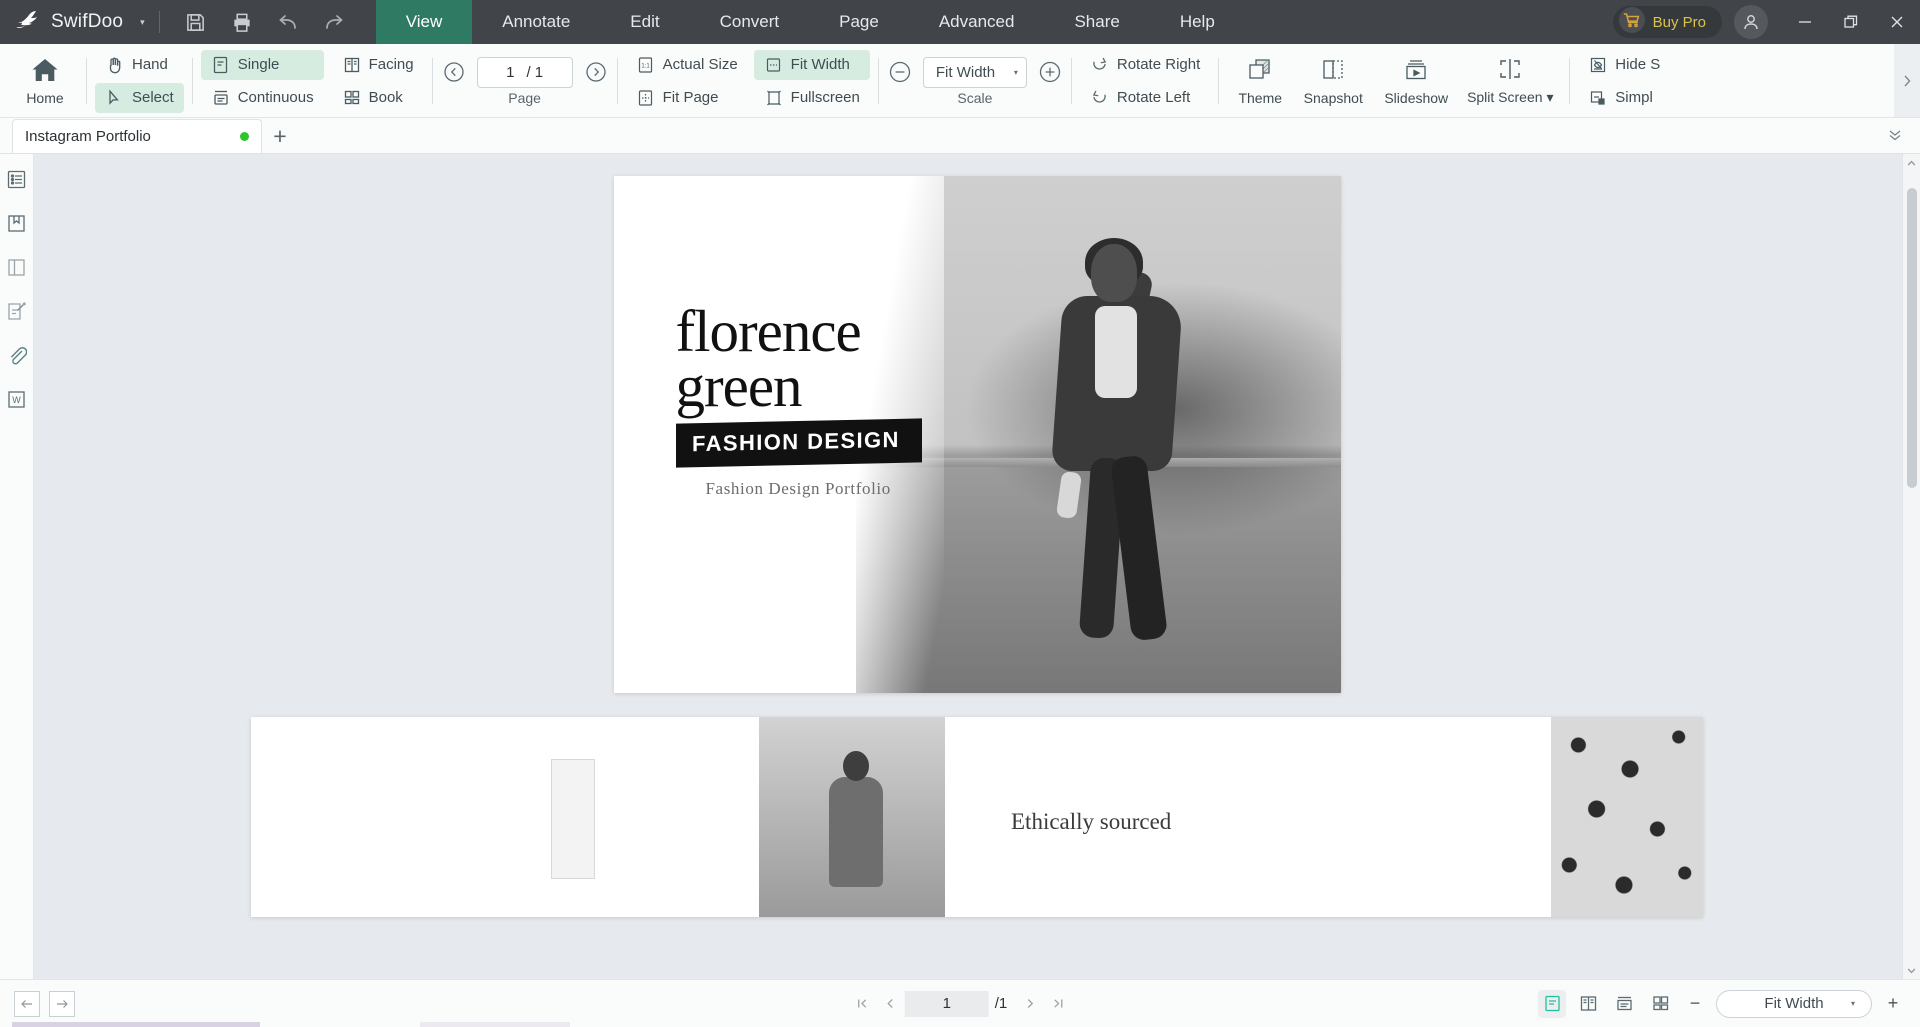 This screenshot has height=1027, width=1920. I want to click on menu-advanced: Advanced, so click(977, 22).